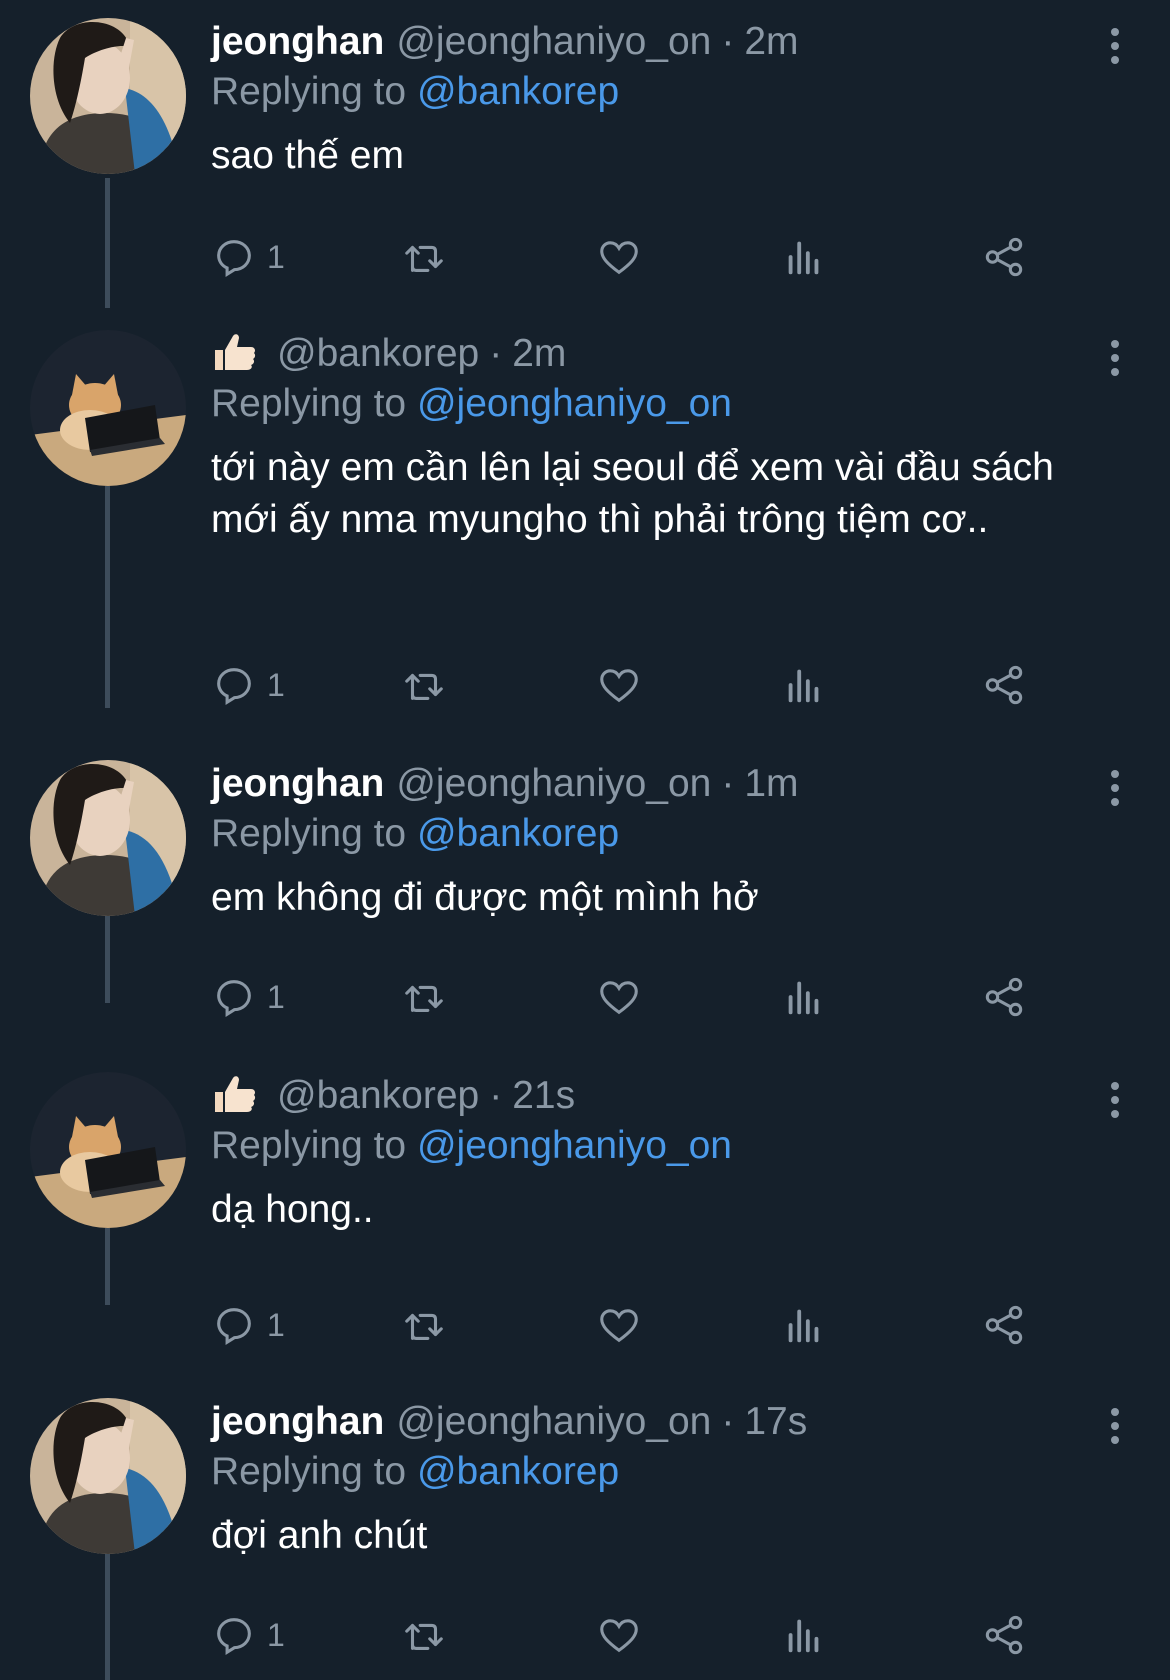 The image size is (1170, 1680). What do you see at coordinates (292, 1209) in the screenshot?
I see `tweet-text: dạ hong..` at bounding box center [292, 1209].